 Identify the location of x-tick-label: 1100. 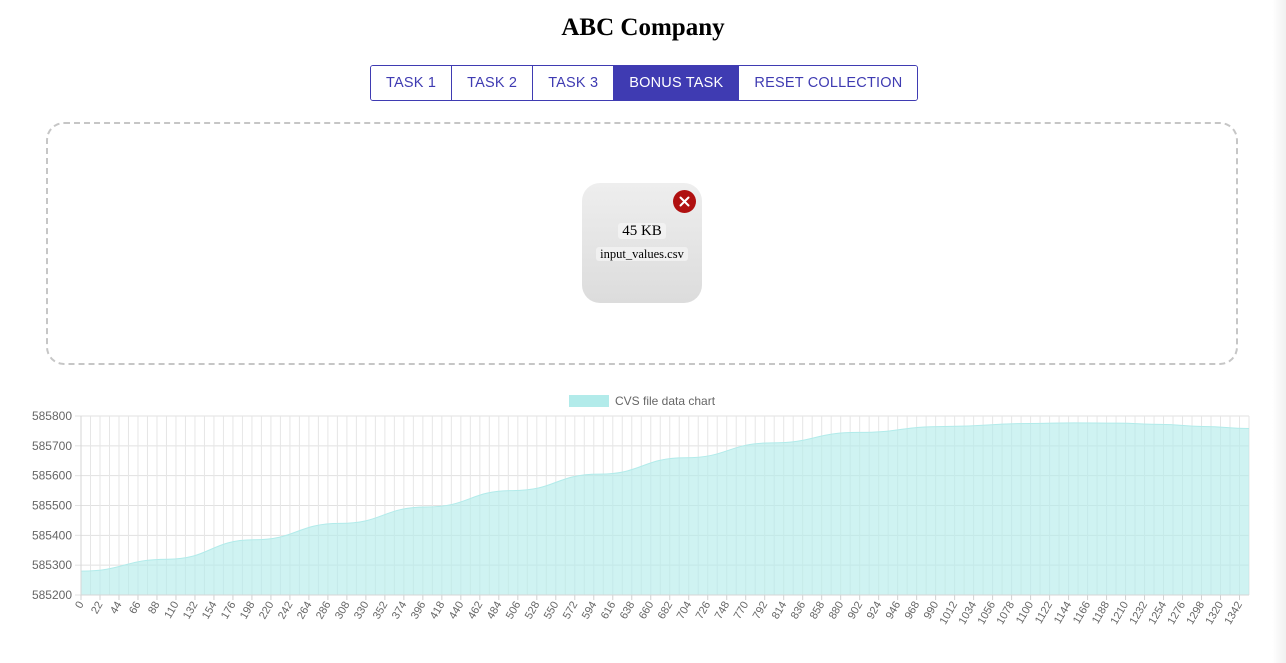
(1025, 613).